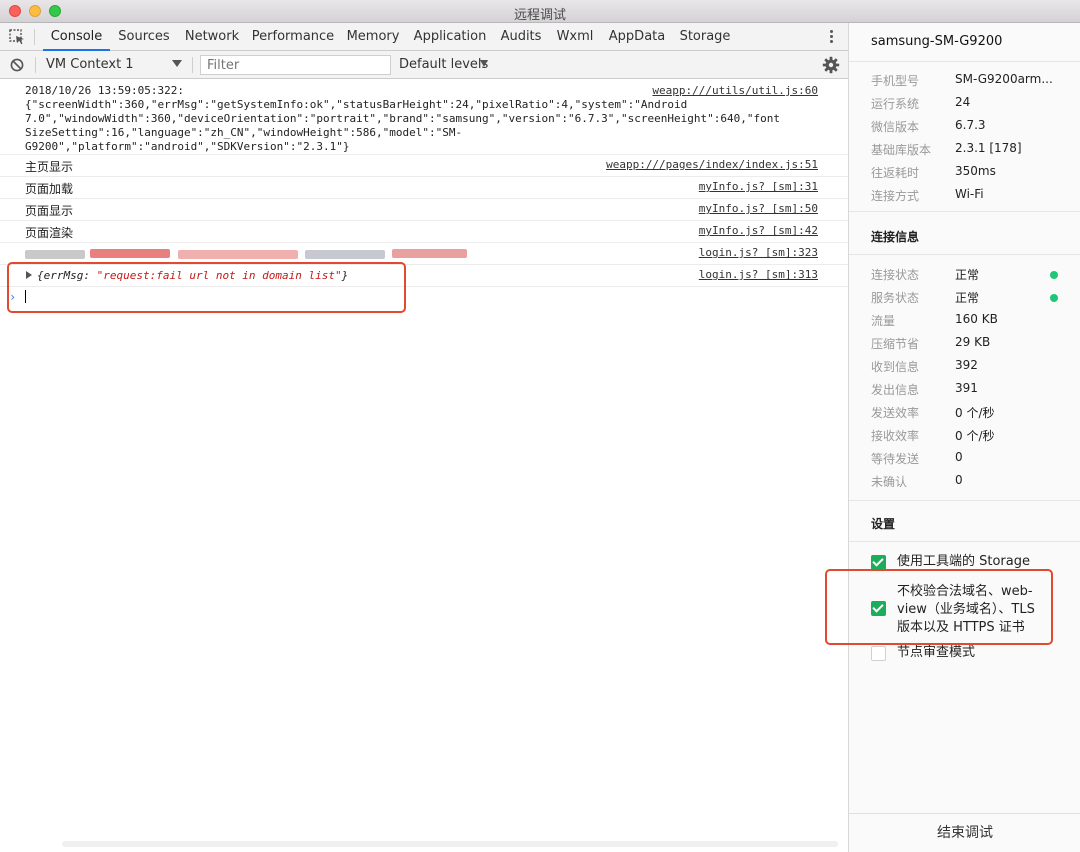 The height and width of the screenshot is (852, 1080). I want to click on source-link: myInfo.js? [sm]:50, so click(758, 208).